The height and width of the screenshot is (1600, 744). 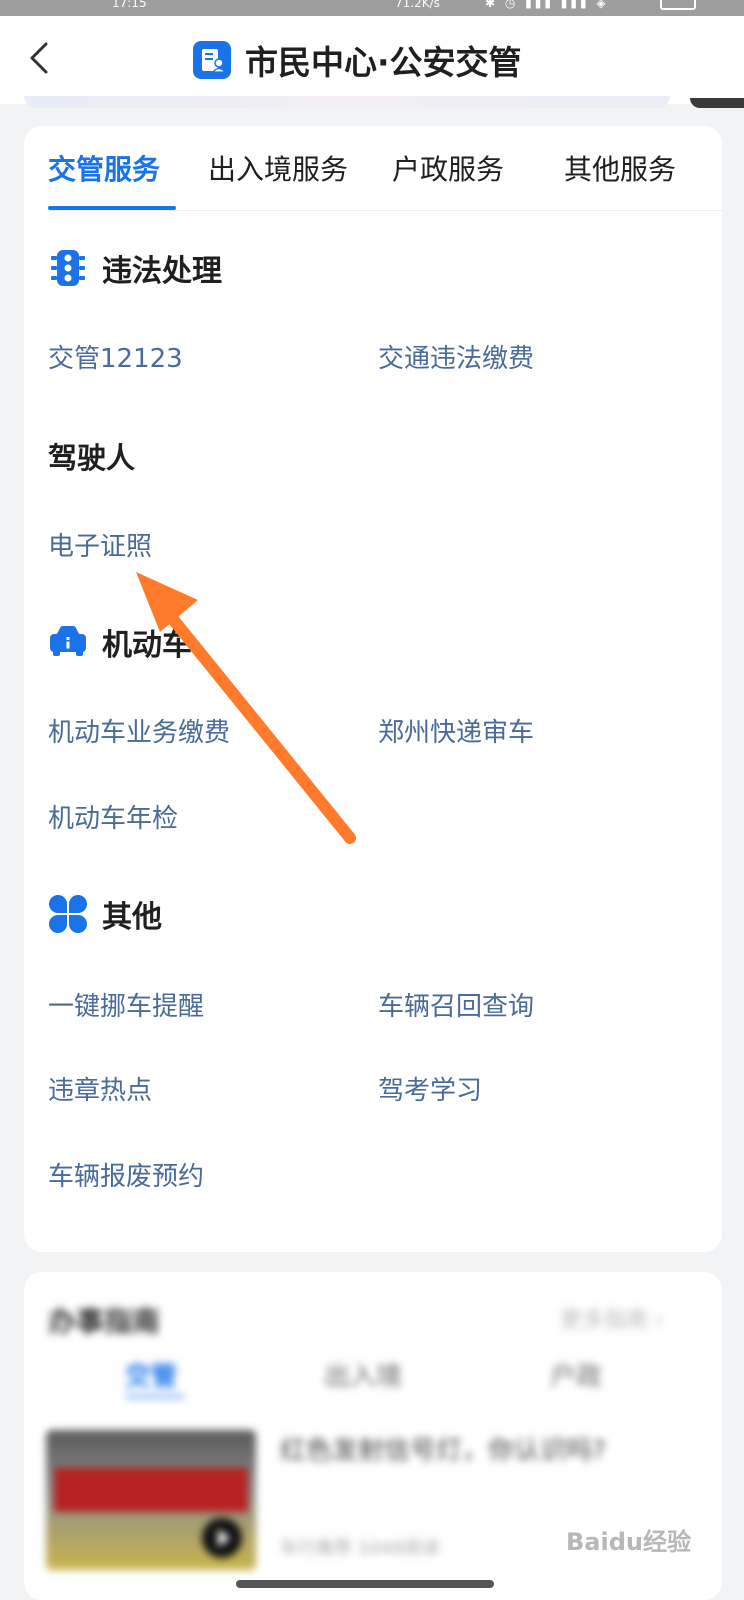 I want to click on section-title: 机动车, so click(x=147, y=645).